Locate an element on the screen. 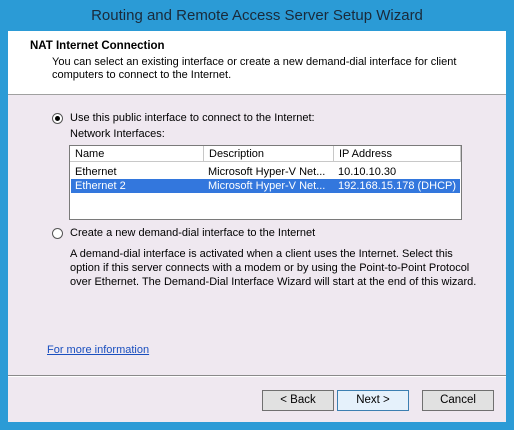  page-title: NAT Internet Connection is located at coordinates (97, 46).